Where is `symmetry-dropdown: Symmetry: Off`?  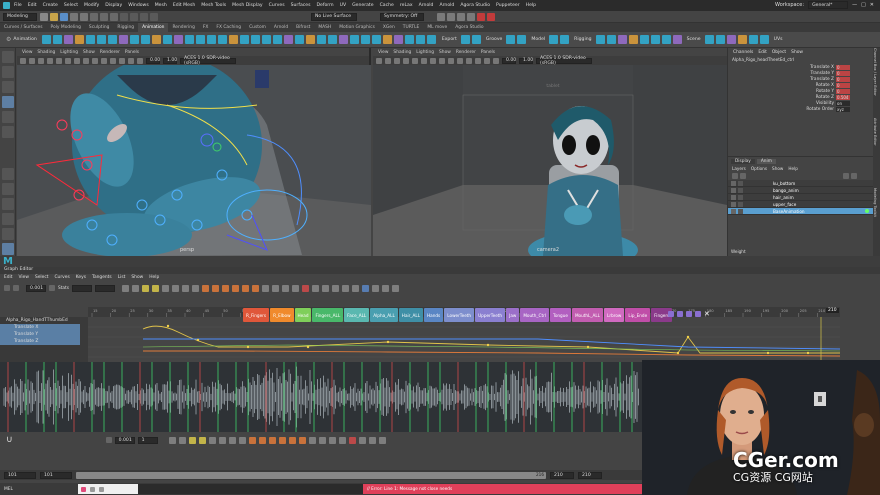 symmetry-dropdown: Symmetry: Off is located at coordinates (402, 16).